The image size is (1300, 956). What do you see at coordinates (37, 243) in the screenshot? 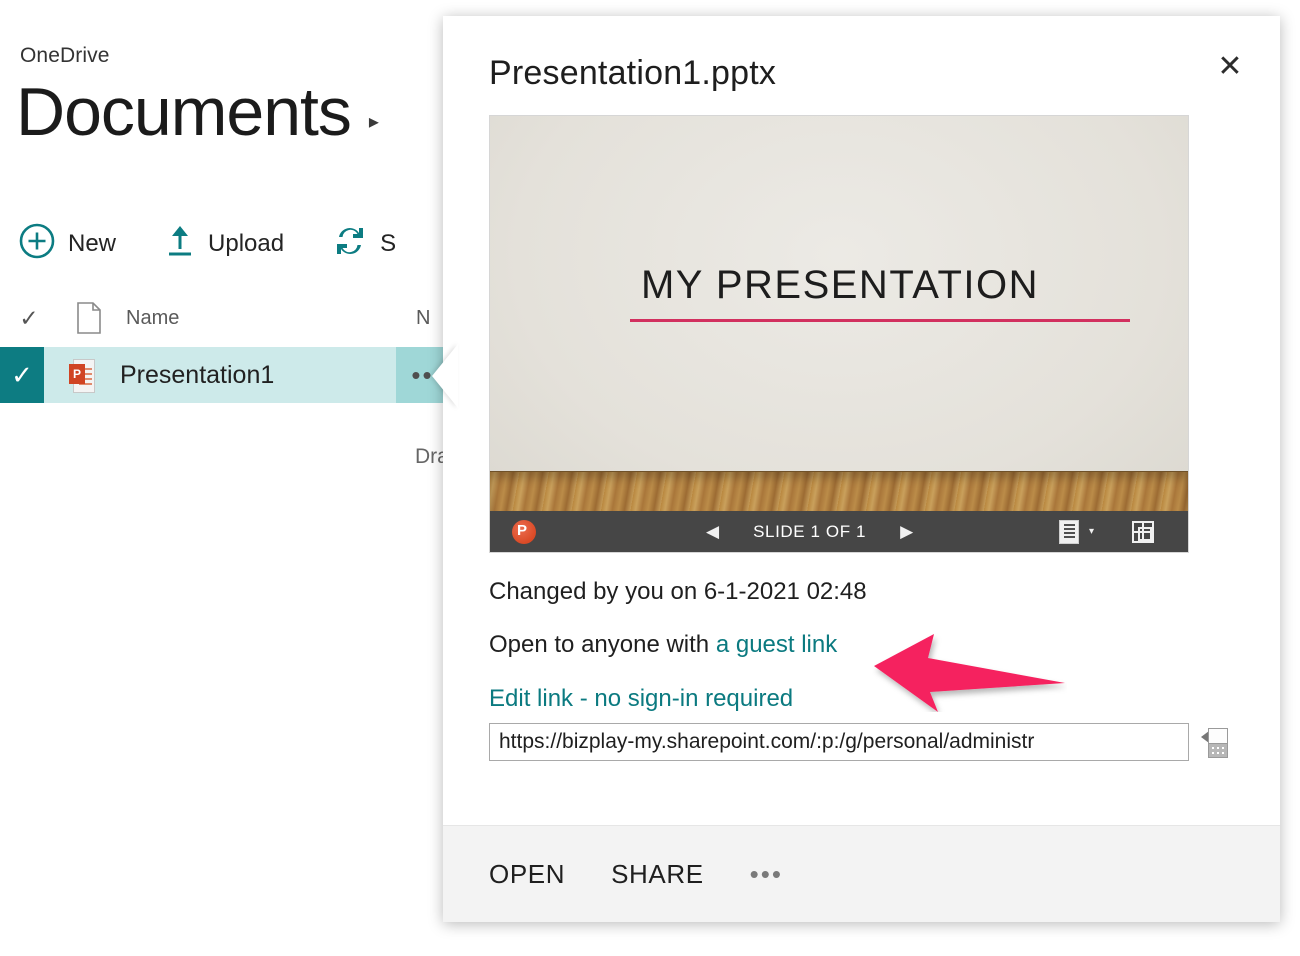
I see `plus-circle-icon` at bounding box center [37, 243].